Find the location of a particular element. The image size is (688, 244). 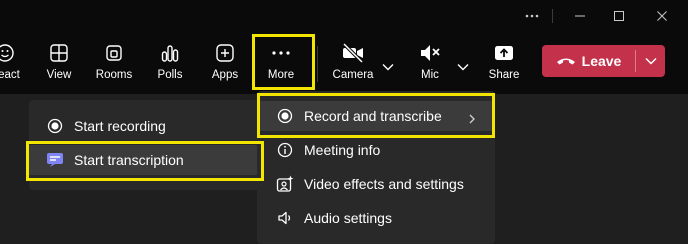

view-label: View is located at coordinates (59, 75).